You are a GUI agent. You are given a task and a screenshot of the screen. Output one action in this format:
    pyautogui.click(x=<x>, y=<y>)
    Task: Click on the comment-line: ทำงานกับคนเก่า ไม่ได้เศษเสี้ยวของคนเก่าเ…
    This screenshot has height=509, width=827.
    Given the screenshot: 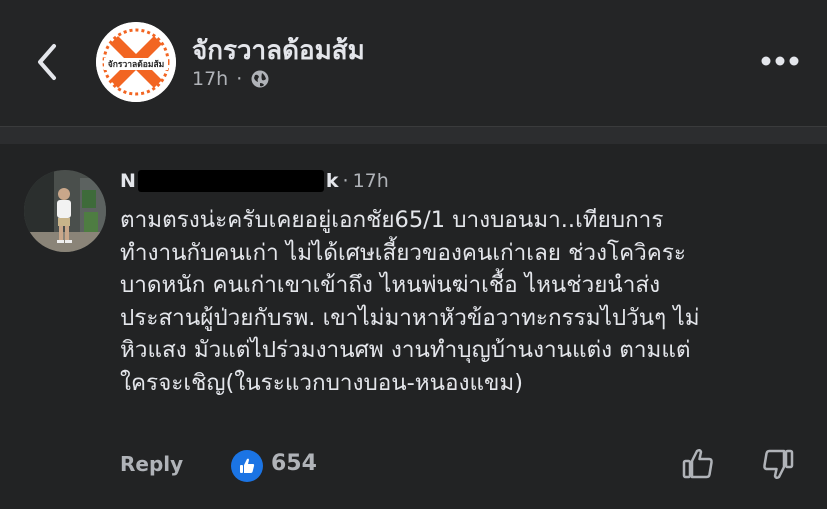 What is the action you would take?
    pyautogui.click(x=403, y=252)
    